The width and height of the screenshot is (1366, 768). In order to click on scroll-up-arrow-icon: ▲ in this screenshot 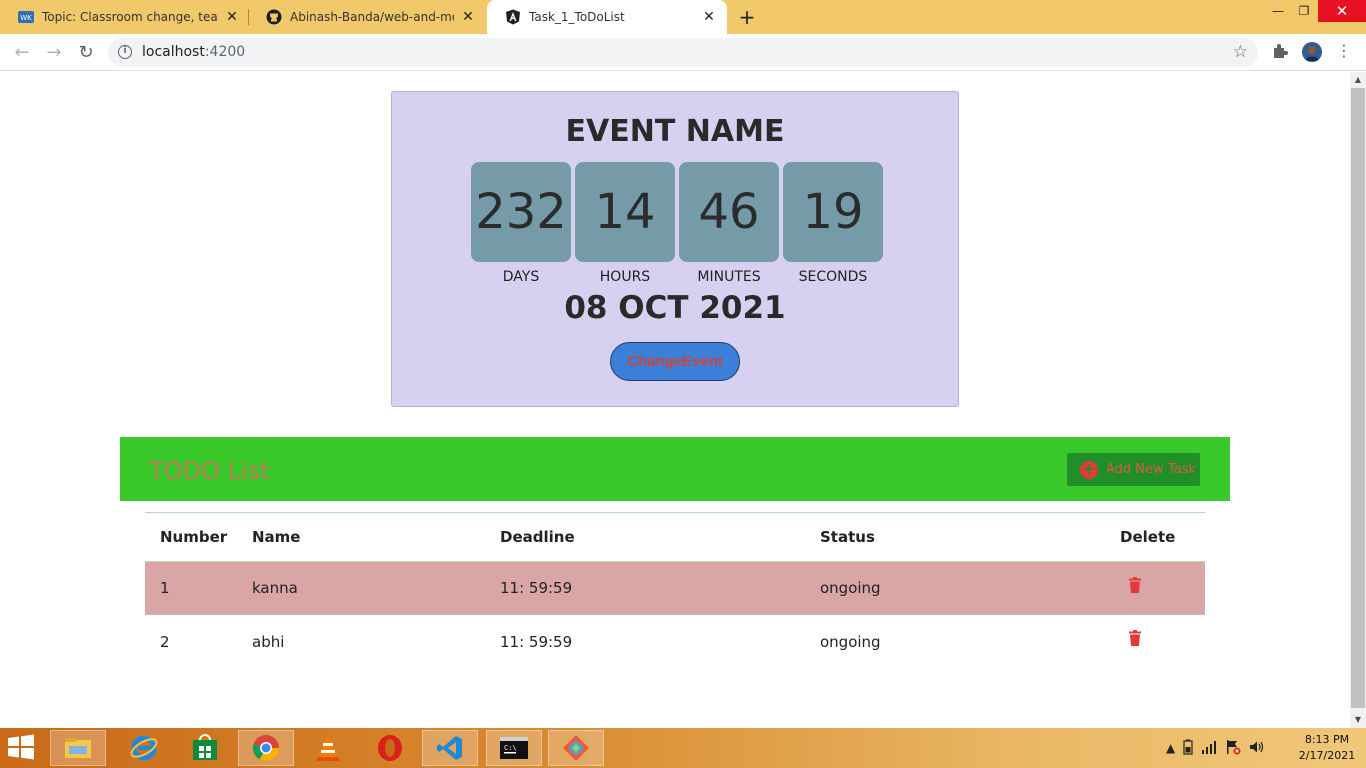, I will do `click(1358, 80)`.